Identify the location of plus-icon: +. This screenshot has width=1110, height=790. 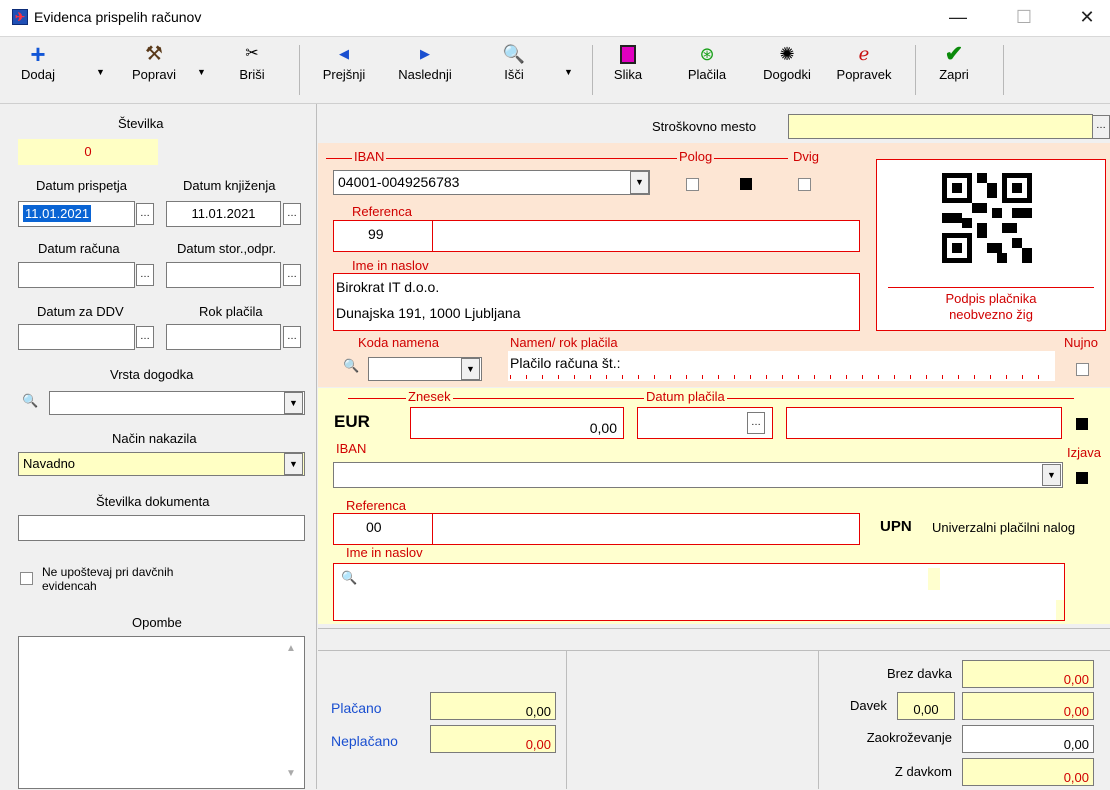
(38, 54).